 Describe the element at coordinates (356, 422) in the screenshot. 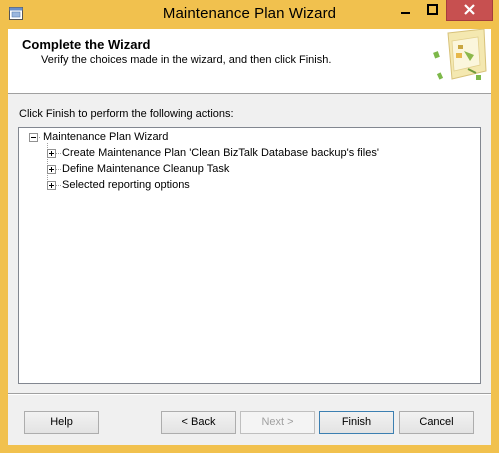

I see `finish-button: Finish` at that location.